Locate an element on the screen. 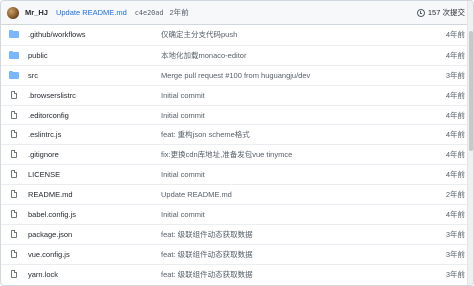 The image size is (474, 286). file-name-link: .gitignore is located at coordinates (94, 154).